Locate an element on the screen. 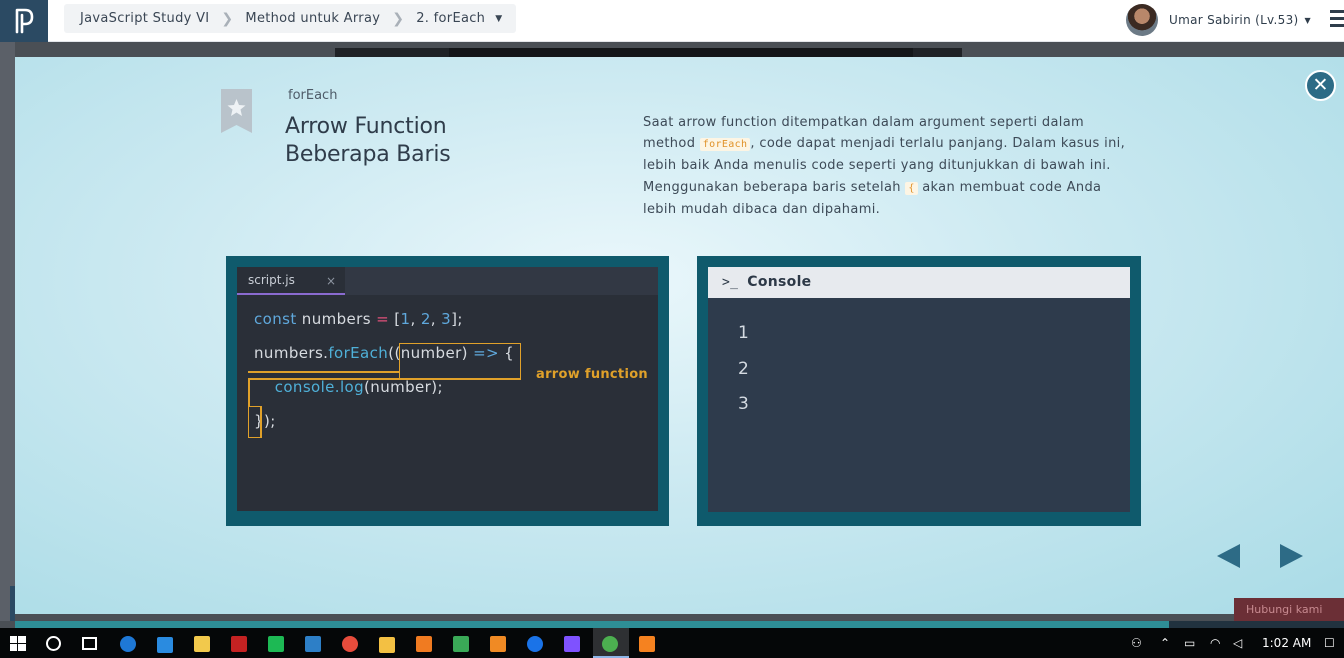 Image resolution: width=1344 pixels, height=658 pixels. edge-icon is located at coordinates (128, 644).